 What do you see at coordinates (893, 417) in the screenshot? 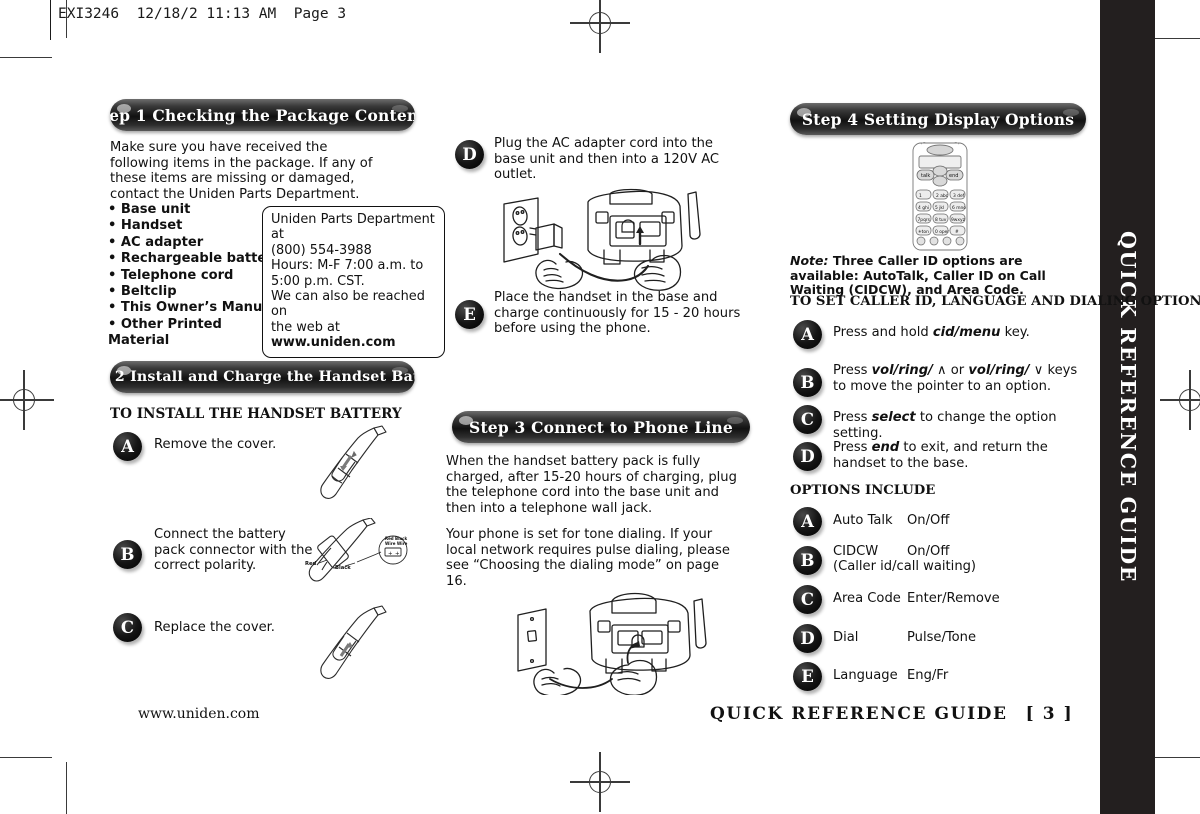
I see `step-4-c-key: select` at bounding box center [893, 417].